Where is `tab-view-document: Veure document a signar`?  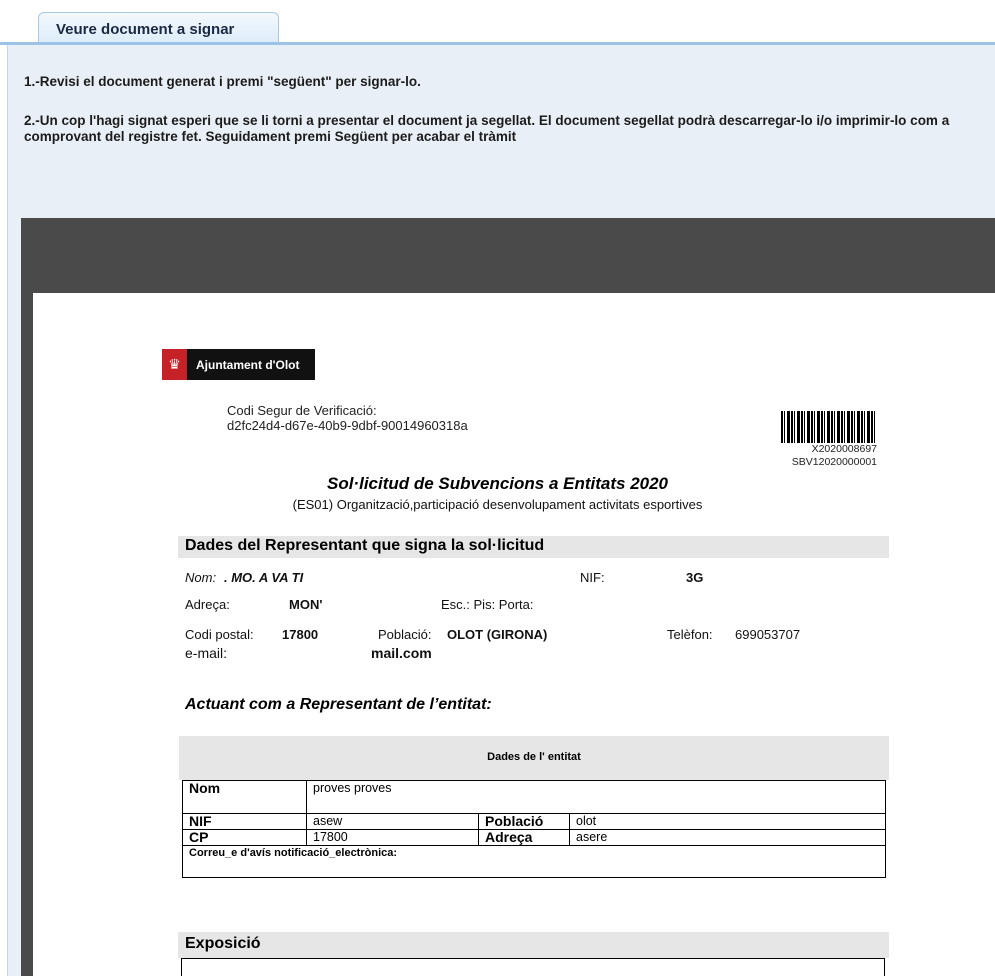 tab-view-document: Veure document a signar is located at coordinates (158, 28).